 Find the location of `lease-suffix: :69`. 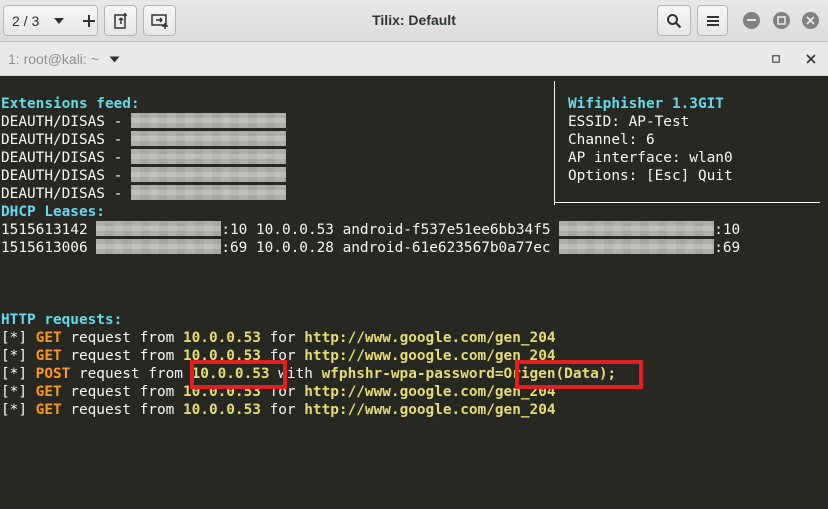

lease-suffix: :69 is located at coordinates (727, 248).